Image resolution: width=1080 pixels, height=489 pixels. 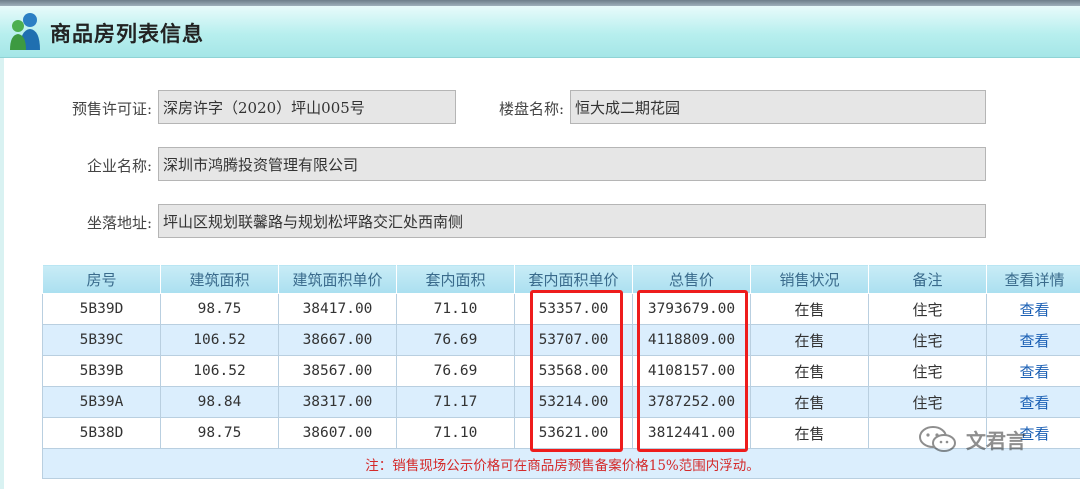 What do you see at coordinates (101, 402) in the screenshot?
I see `cell-room-no: 5B39A` at bounding box center [101, 402].